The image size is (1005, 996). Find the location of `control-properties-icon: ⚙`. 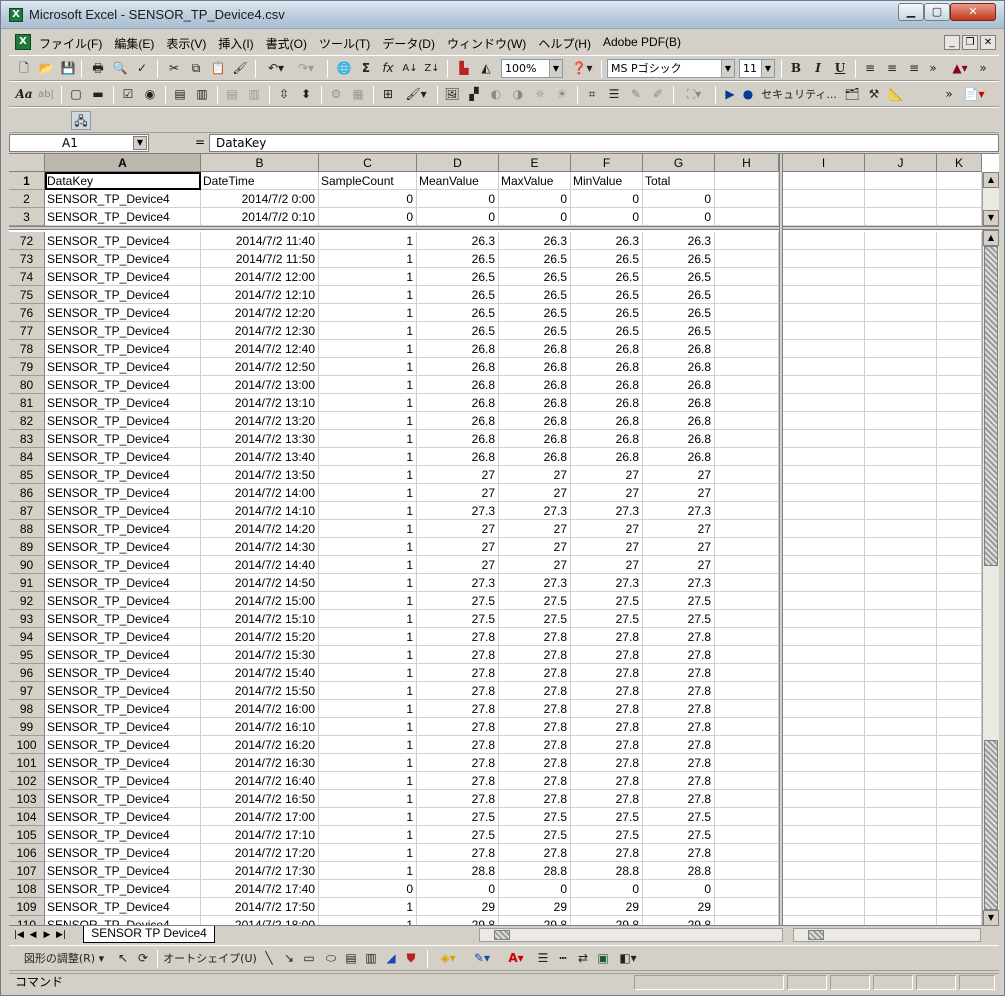

control-properties-icon: ⚙ is located at coordinates (336, 94).